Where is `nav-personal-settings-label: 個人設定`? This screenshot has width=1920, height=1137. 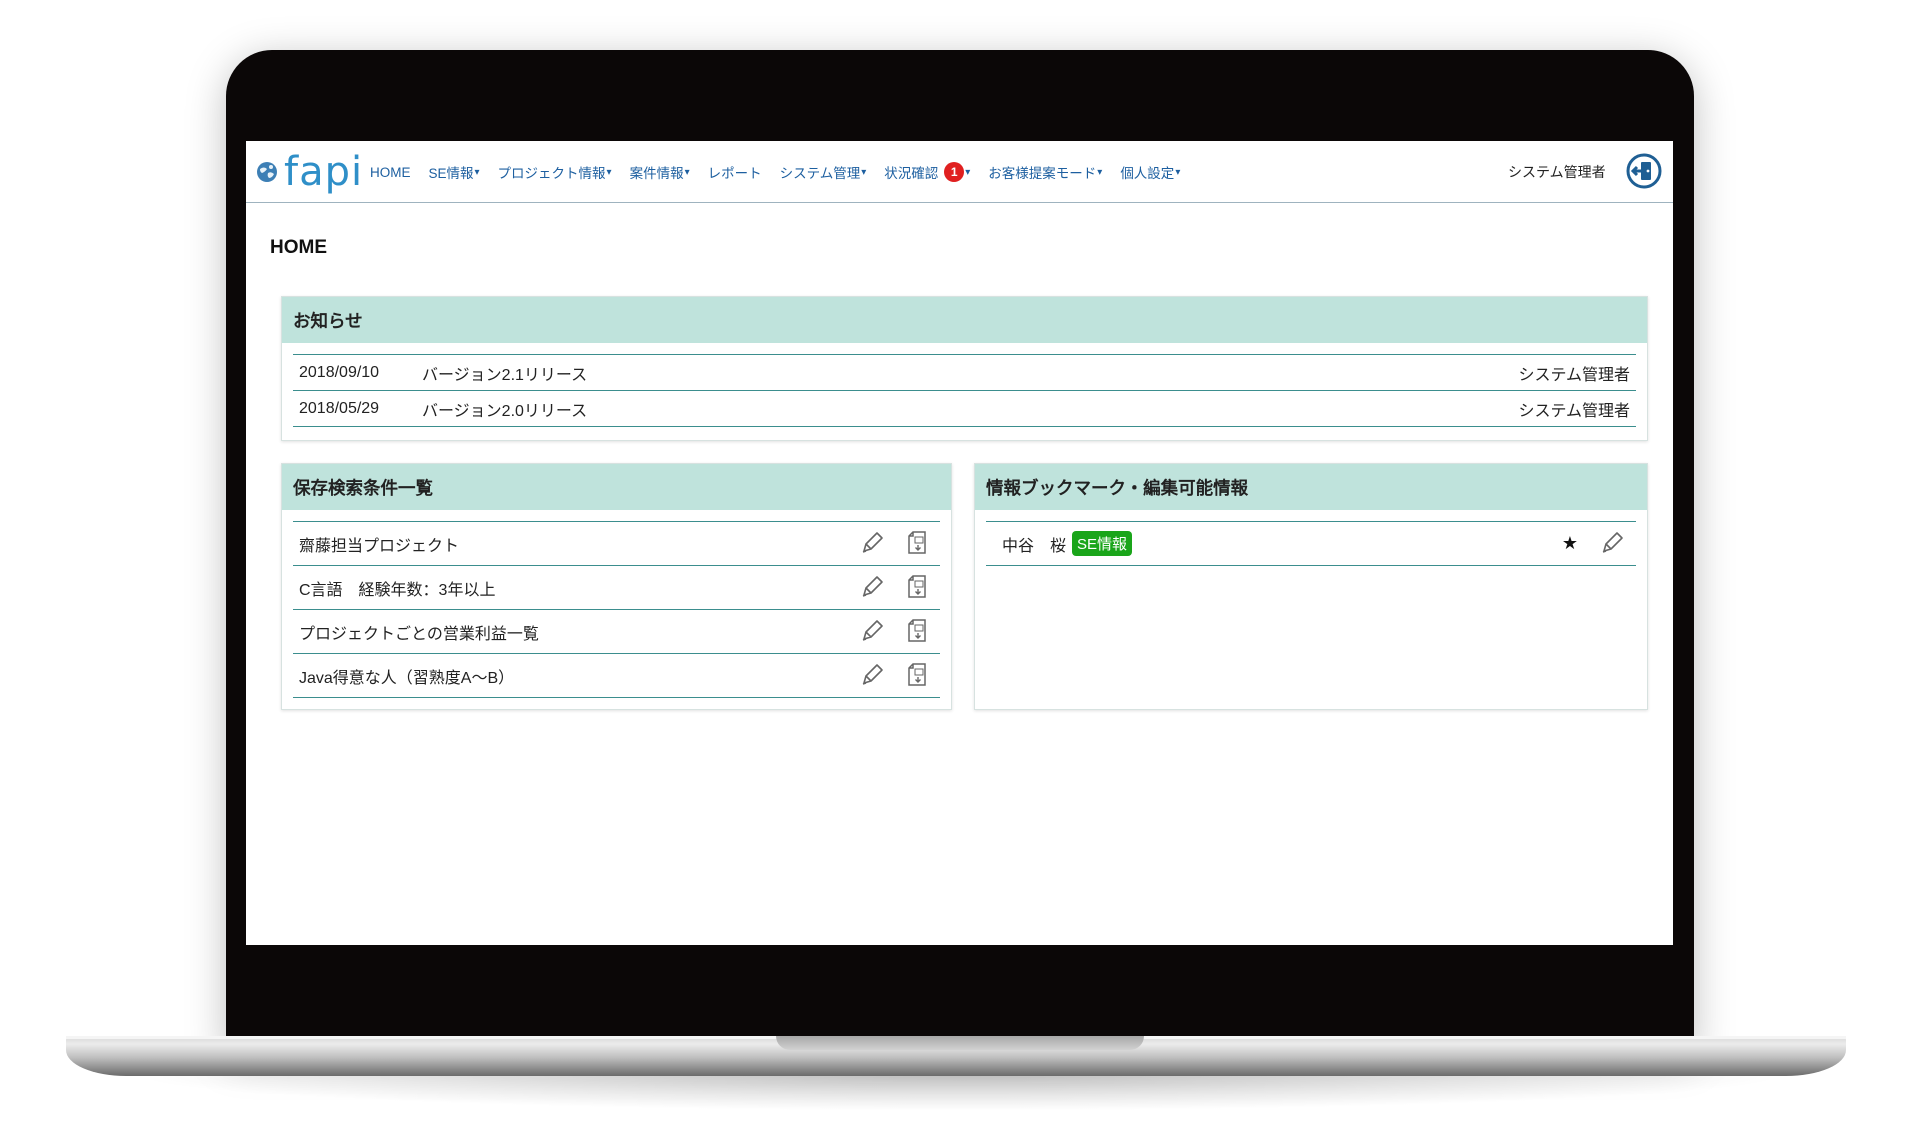 nav-personal-settings-label: 個人設定 is located at coordinates (1147, 173).